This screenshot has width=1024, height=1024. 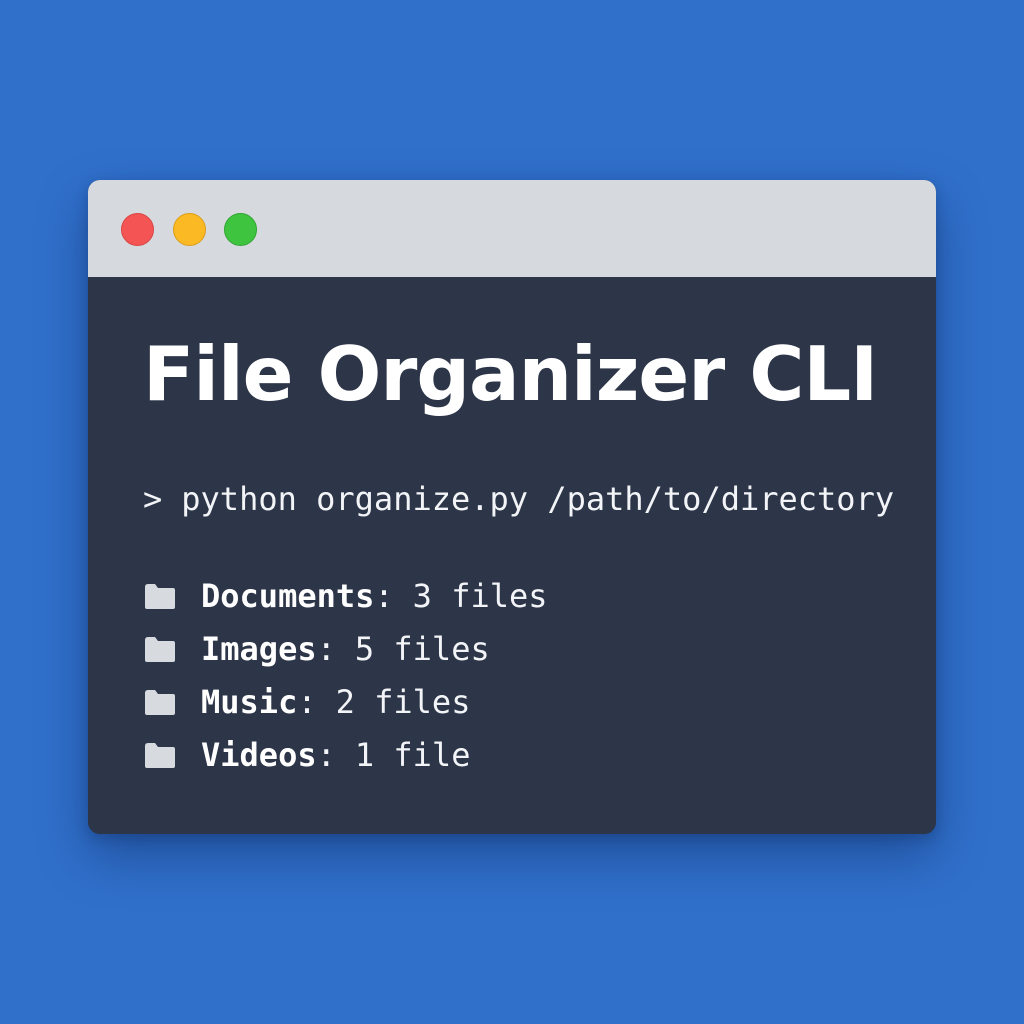 What do you see at coordinates (345, 754) in the screenshot?
I see `folder-output-row: Videos:1 file` at bounding box center [345, 754].